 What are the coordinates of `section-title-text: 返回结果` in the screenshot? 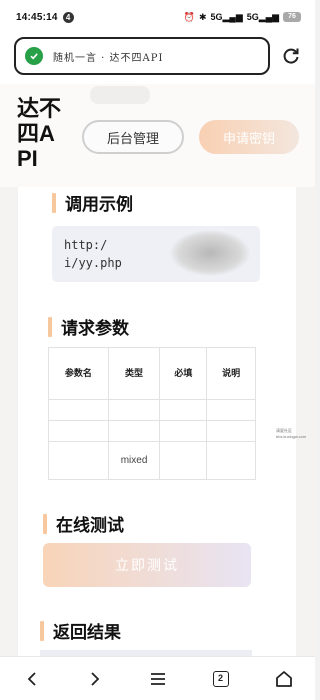 It's located at (87, 632).